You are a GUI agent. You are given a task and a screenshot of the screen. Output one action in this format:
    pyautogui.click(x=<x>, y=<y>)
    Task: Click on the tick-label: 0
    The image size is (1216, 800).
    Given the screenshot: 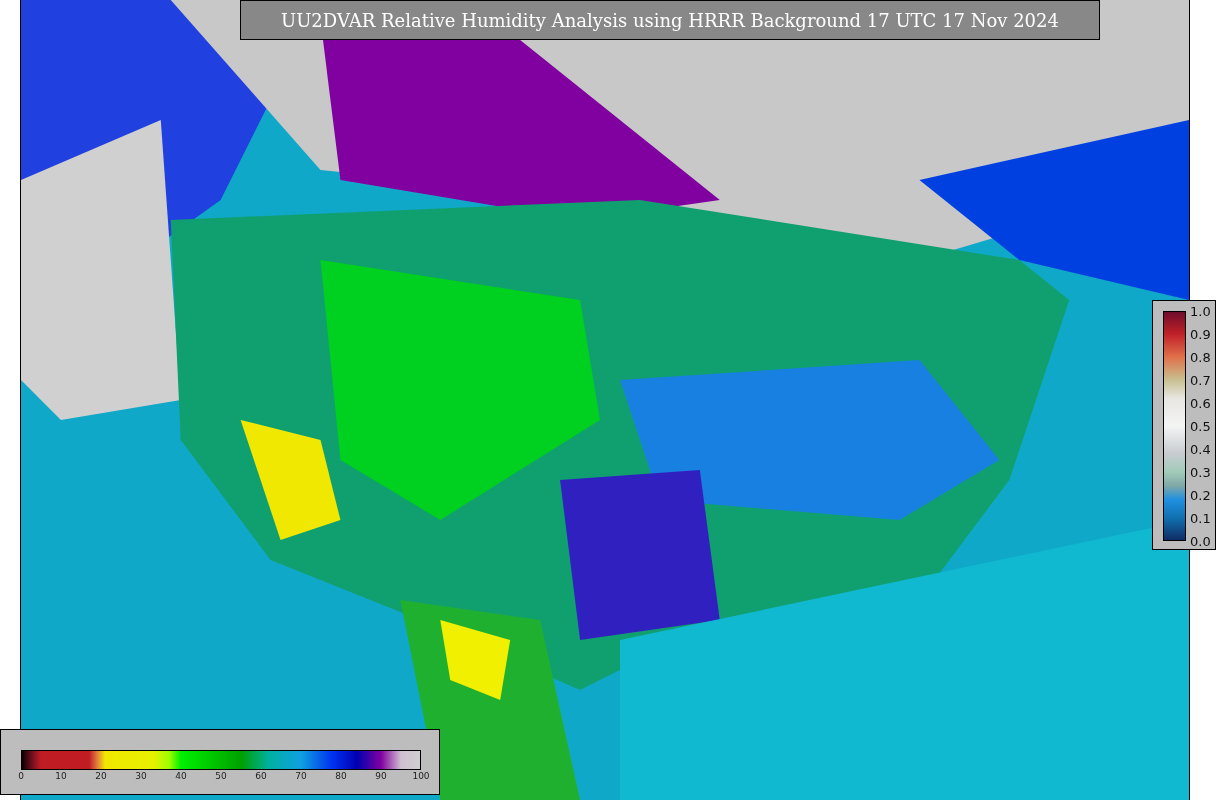 What is the action you would take?
    pyautogui.click(x=21, y=776)
    